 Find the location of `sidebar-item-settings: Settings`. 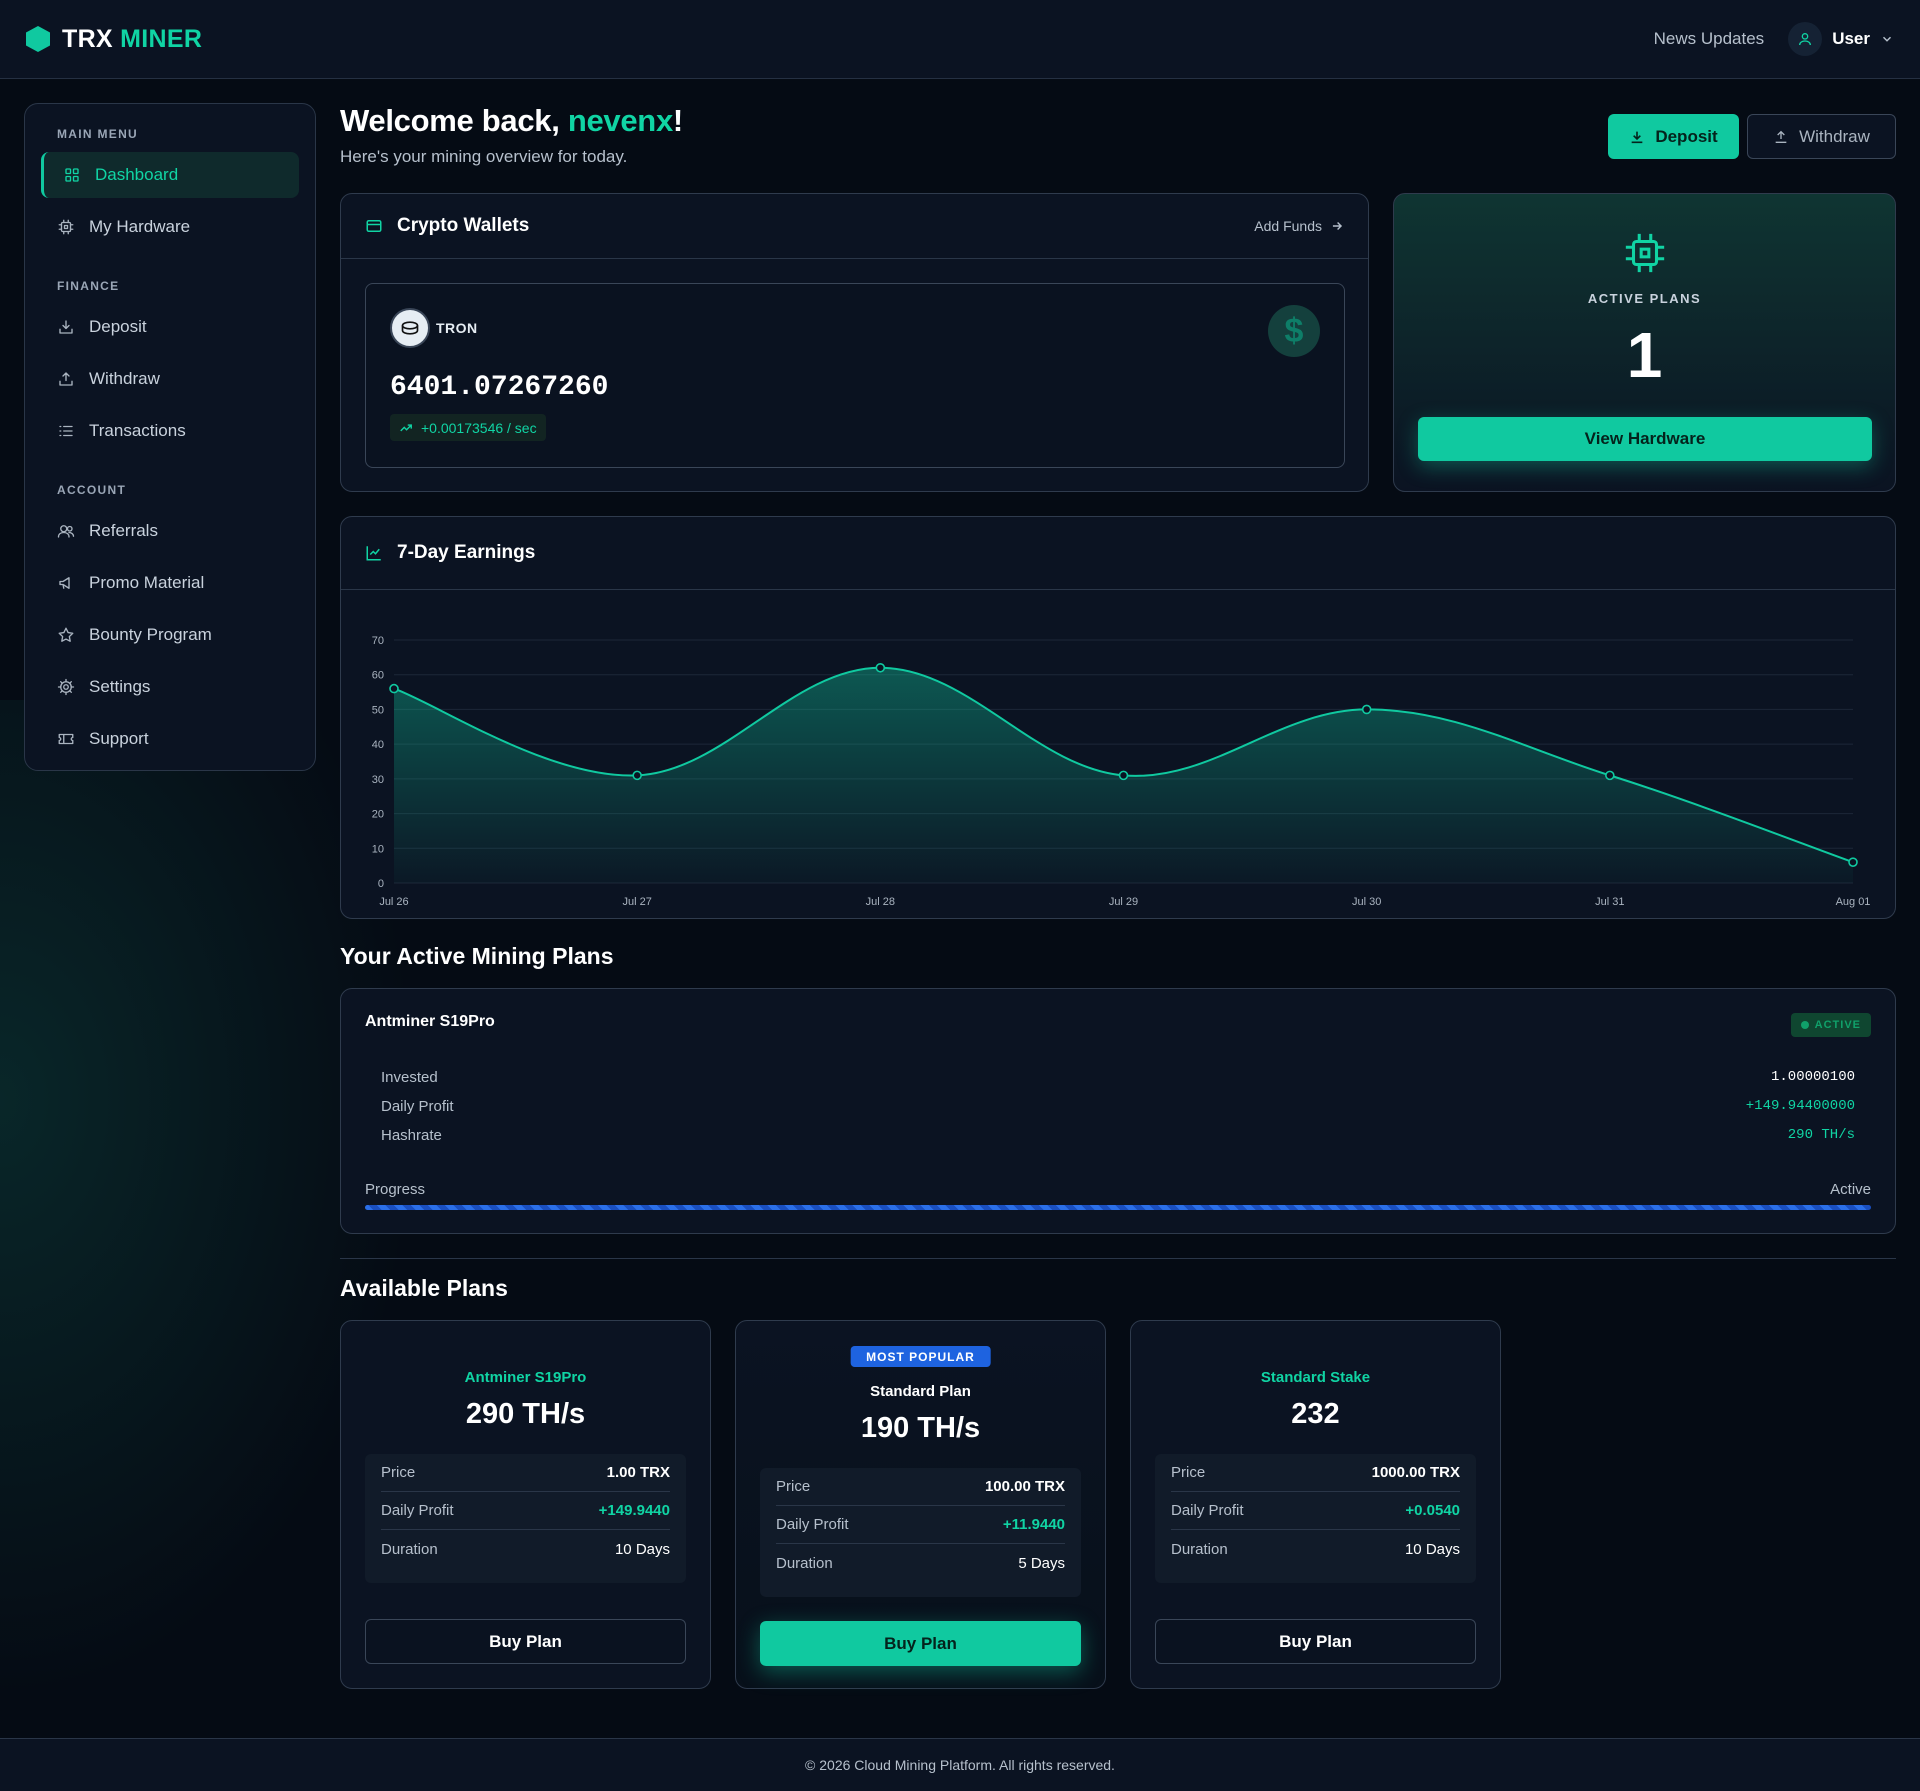

sidebar-item-settings: Settings is located at coordinates (170, 687).